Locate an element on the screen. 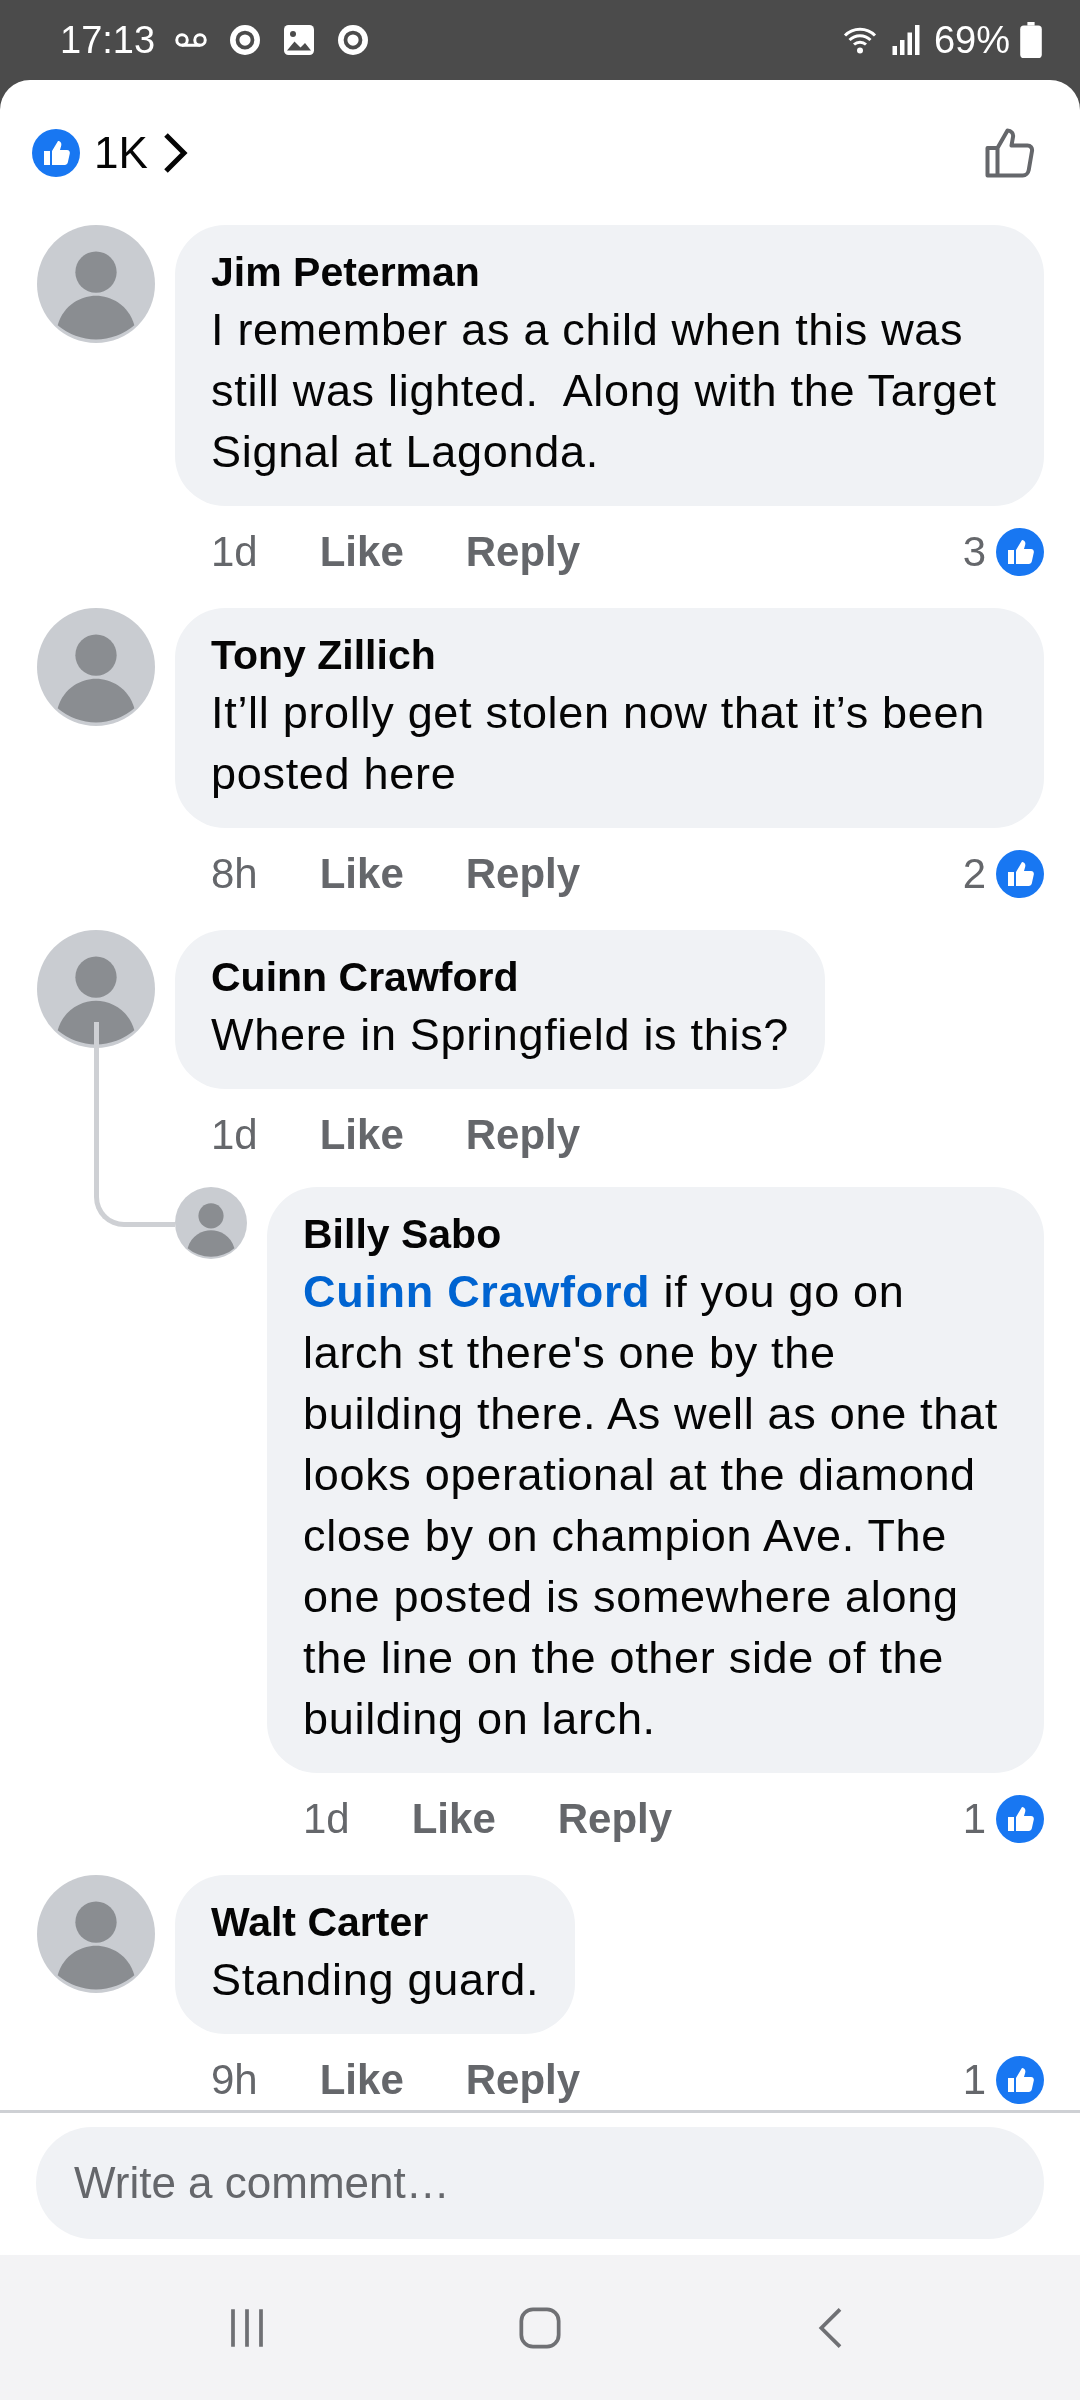 The height and width of the screenshot is (2400, 1080). reactions-button: 1K is located at coordinates (110, 152).